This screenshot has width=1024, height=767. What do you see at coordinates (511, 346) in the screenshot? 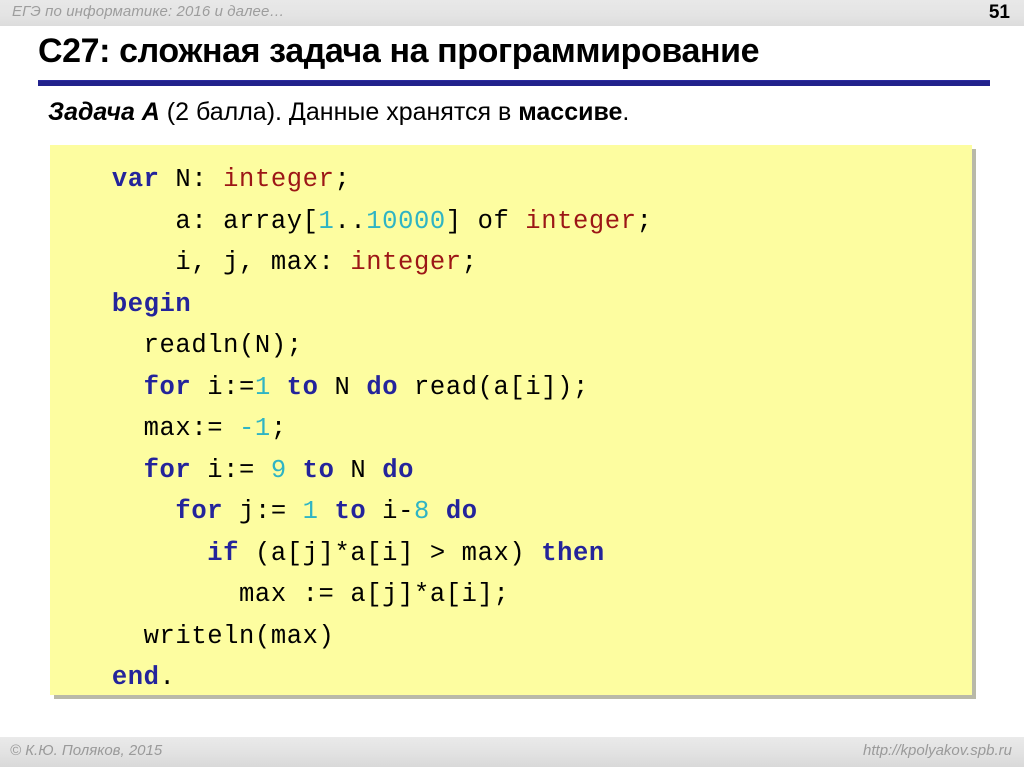
I see `code-line: readln(N);` at bounding box center [511, 346].